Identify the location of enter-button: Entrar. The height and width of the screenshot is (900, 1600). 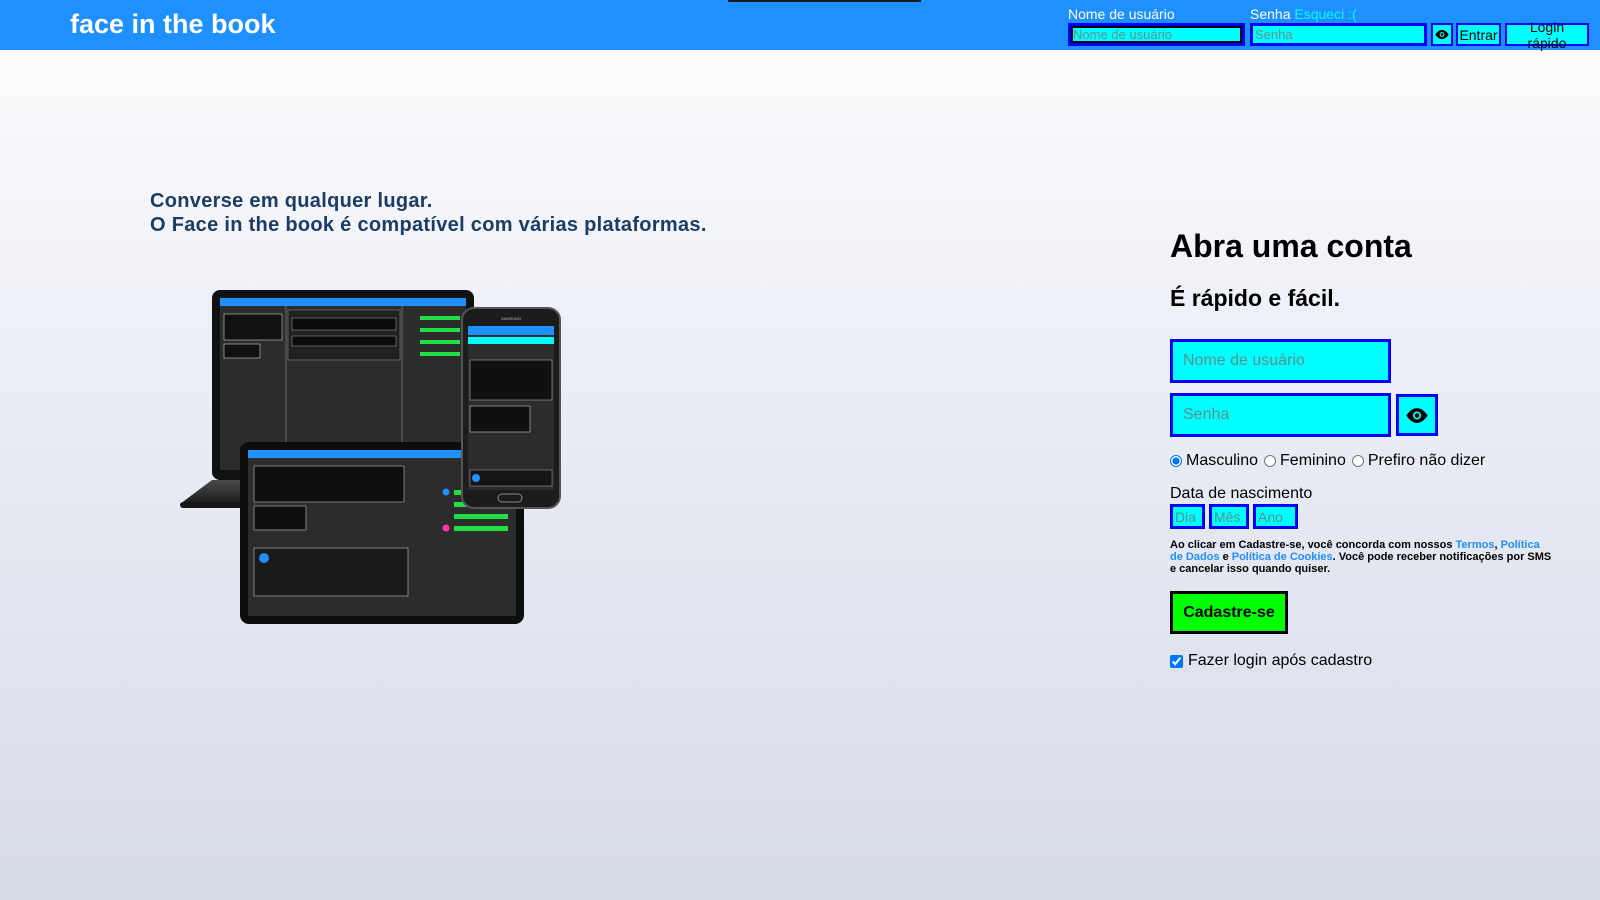
(1478, 34).